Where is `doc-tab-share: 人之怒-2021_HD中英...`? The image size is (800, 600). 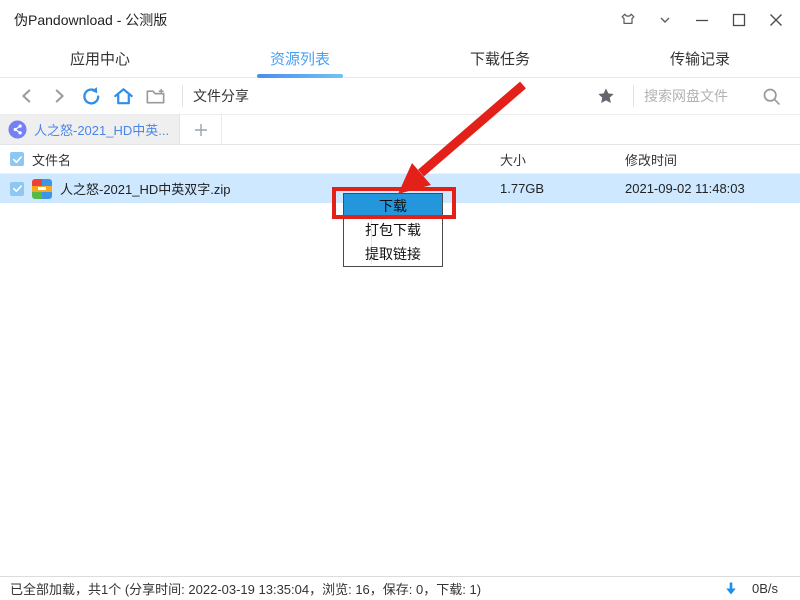 doc-tab-share: 人之怒-2021_HD中英... is located at coordinates (90, 129).